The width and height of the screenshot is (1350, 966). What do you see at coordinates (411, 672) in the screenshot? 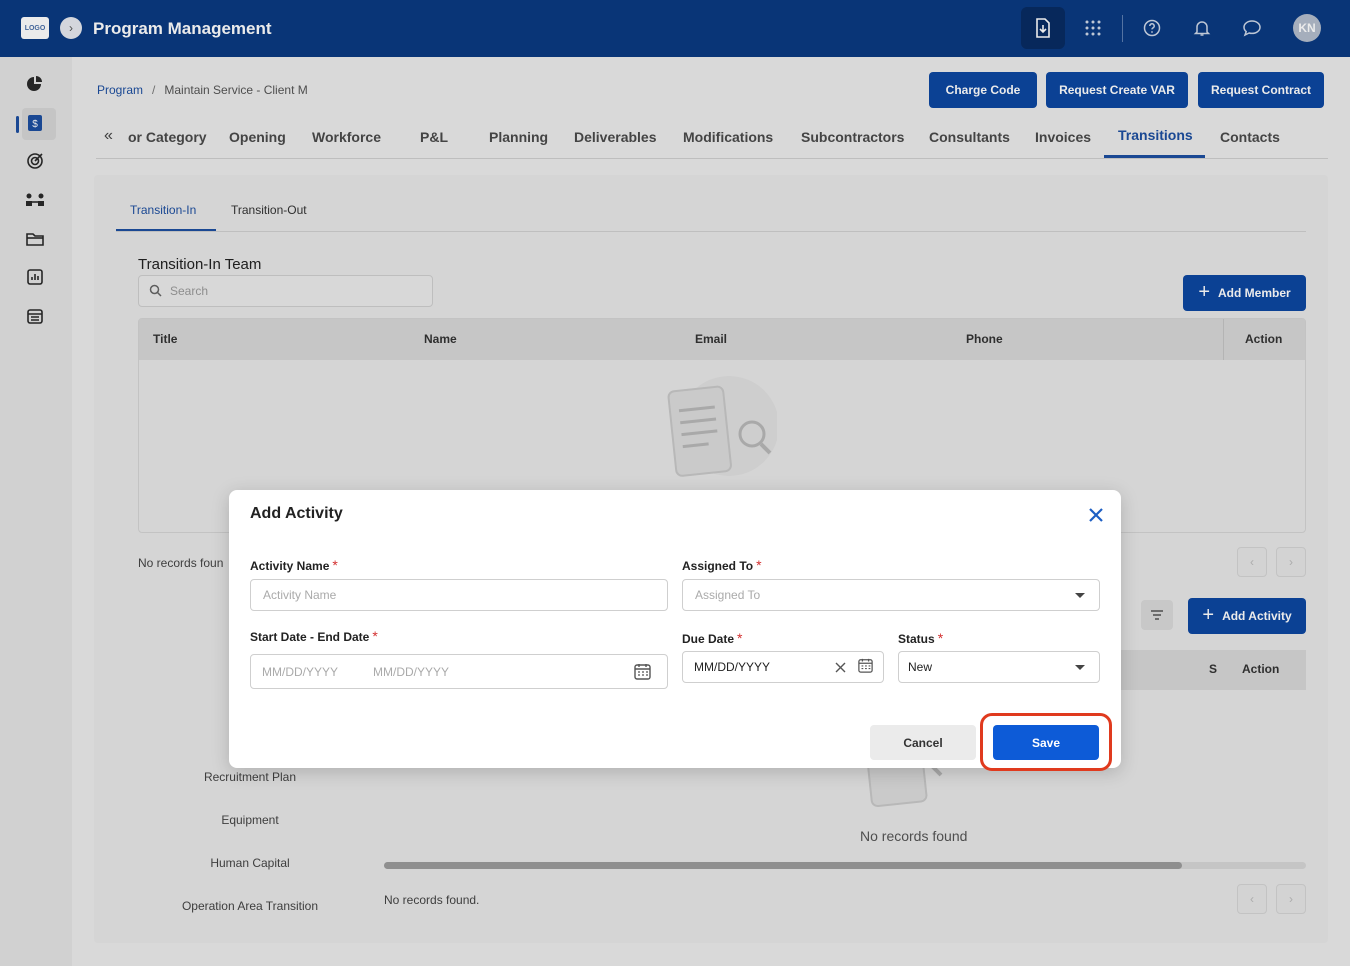
I see `end-date-placeholder: MM/DD/YYYY` at bounding box center [411, 672].